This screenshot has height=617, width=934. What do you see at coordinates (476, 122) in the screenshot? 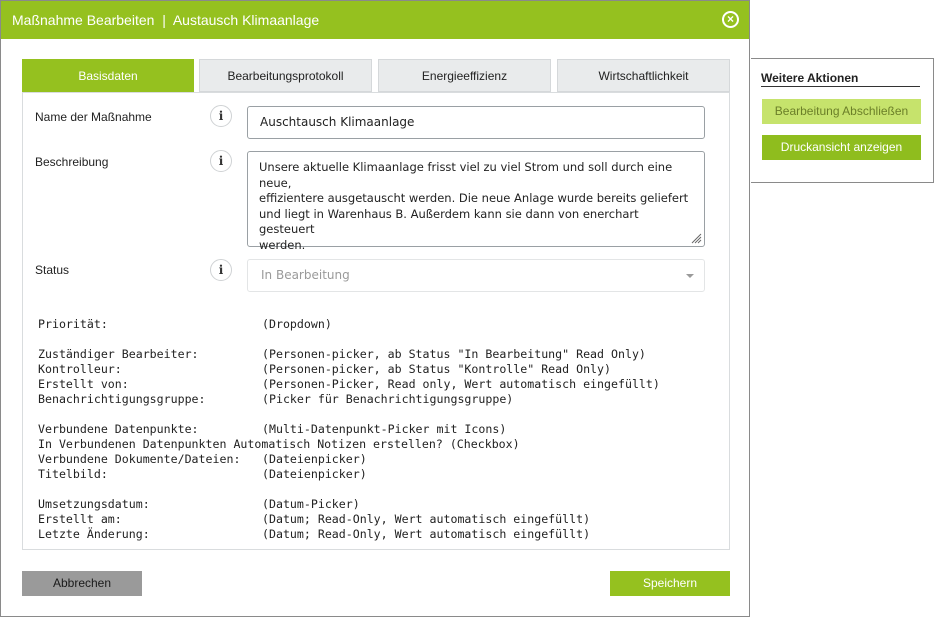
I see `name-input: Auschtausch Klimaanlage` at bounding box center [476, 122].